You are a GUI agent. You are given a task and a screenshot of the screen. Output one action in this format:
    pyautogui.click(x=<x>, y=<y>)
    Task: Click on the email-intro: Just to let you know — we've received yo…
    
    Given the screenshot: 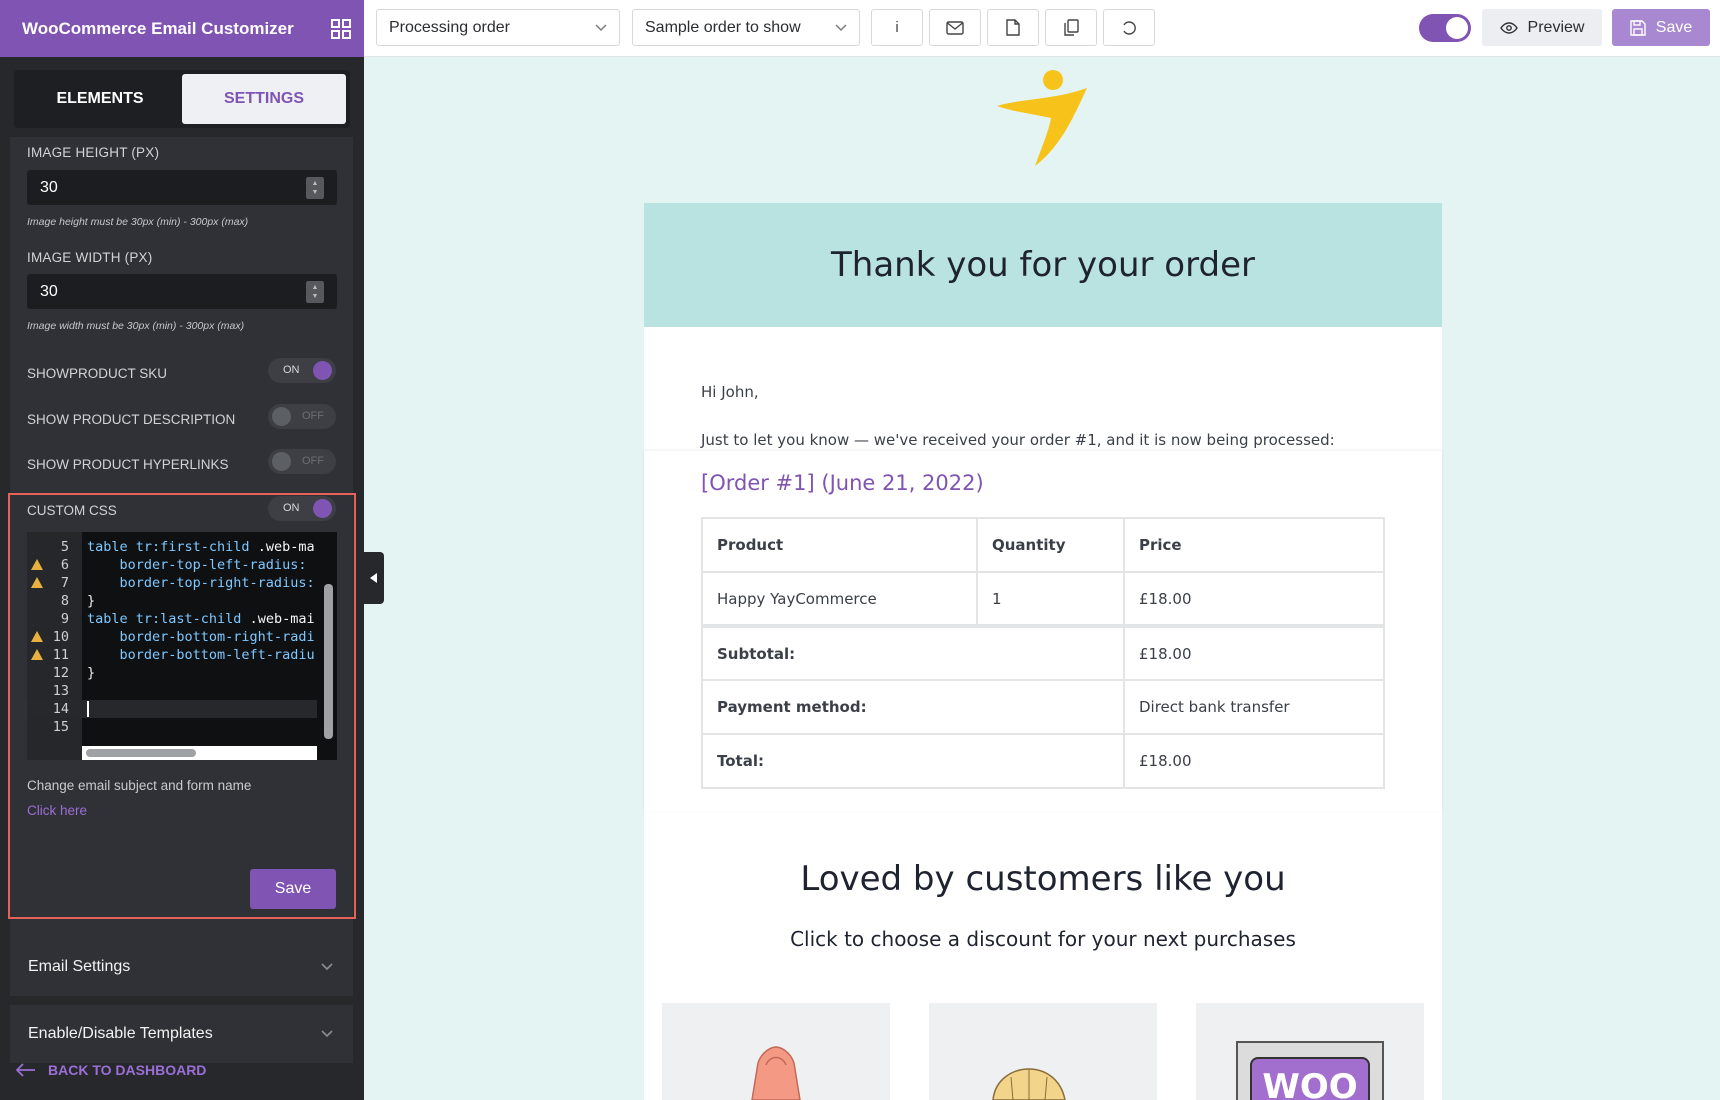 What is the action you would take?
    pyautogui.click(x=1018, y=440)
    